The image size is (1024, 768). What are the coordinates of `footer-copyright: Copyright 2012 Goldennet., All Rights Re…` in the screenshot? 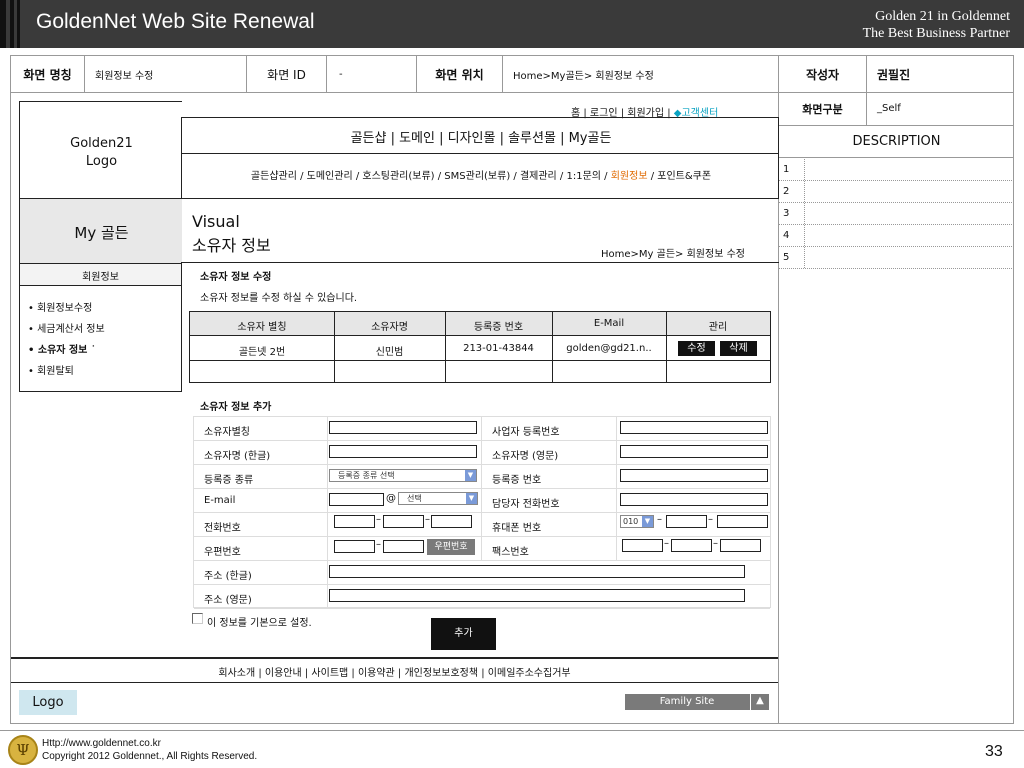 It's located at (150, 756).